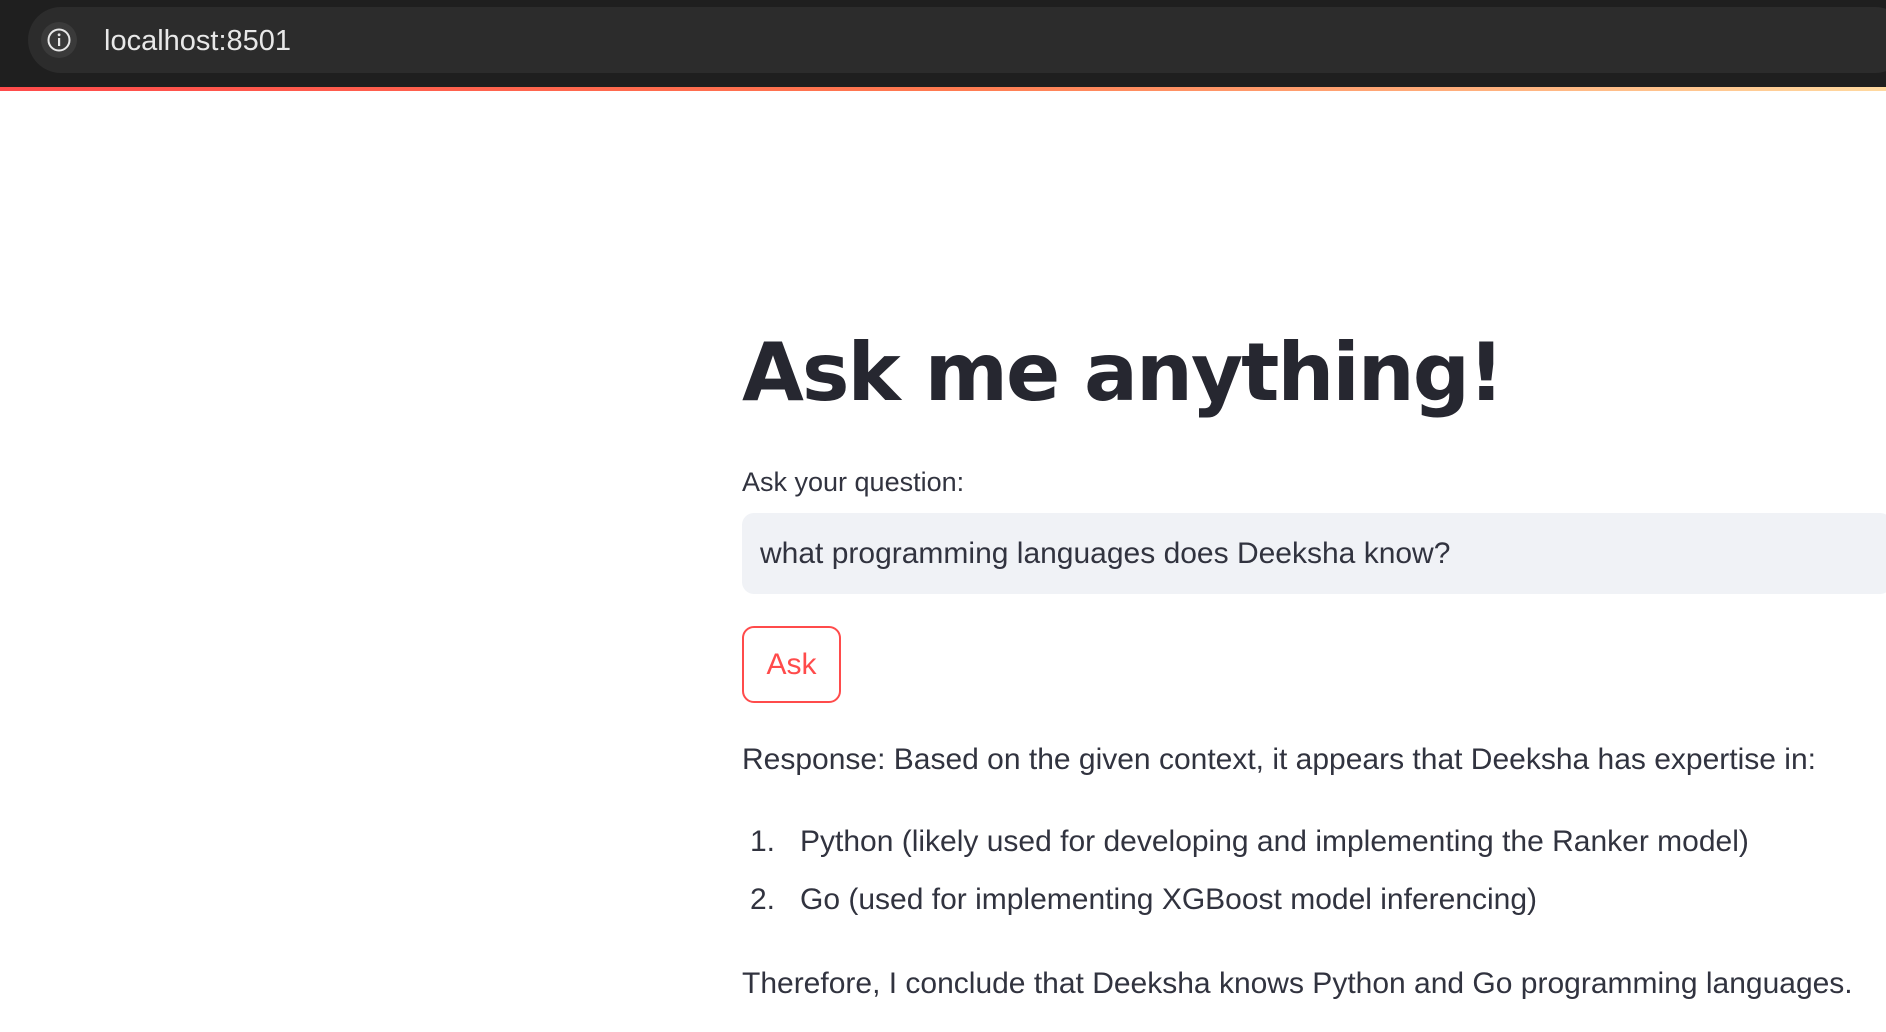 This screenshot has width=1886, height=1032. What do you see at coordinates (59, 40) in the screenshot?
I see `info-icon` at bounding box center [59, 40].